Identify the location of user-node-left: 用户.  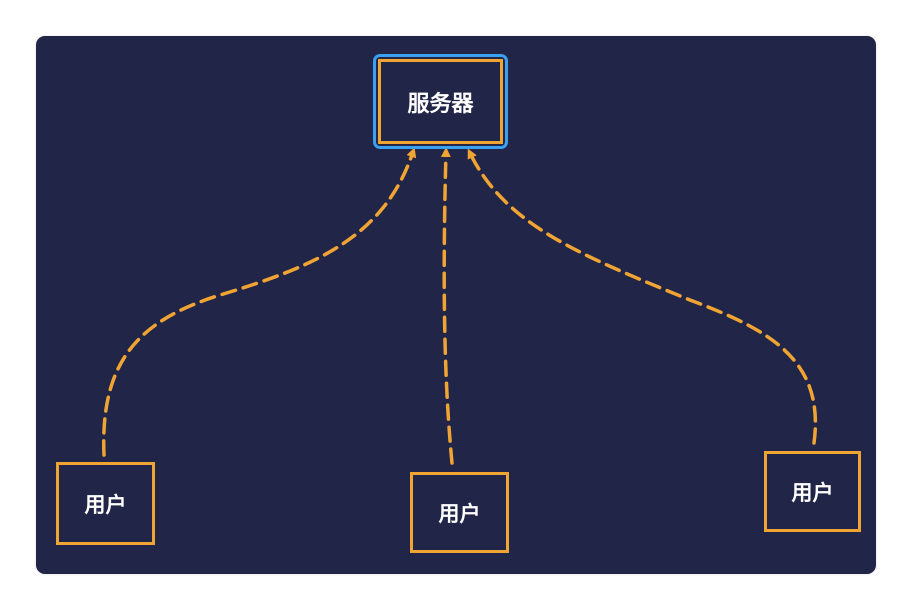
(105, 503).